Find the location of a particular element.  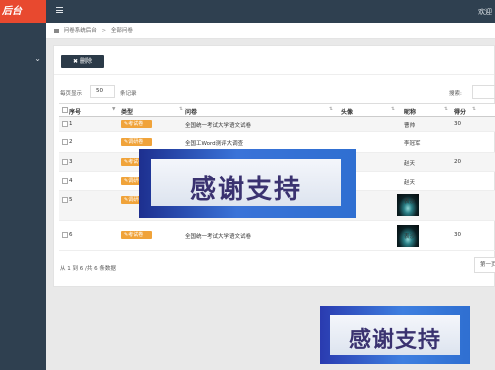

column-header-score: 得分 is located at coordinates (460, 111).